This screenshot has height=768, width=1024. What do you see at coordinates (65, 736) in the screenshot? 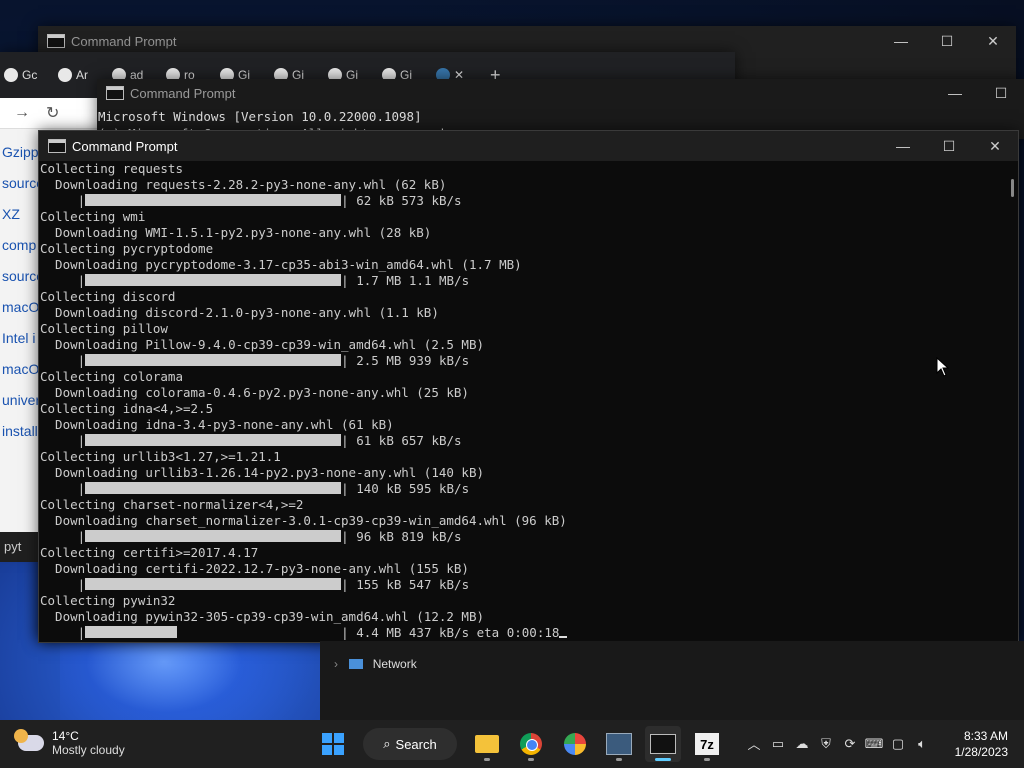
I see `weather-temperature: 14°C` at bounding box center [65, 736].